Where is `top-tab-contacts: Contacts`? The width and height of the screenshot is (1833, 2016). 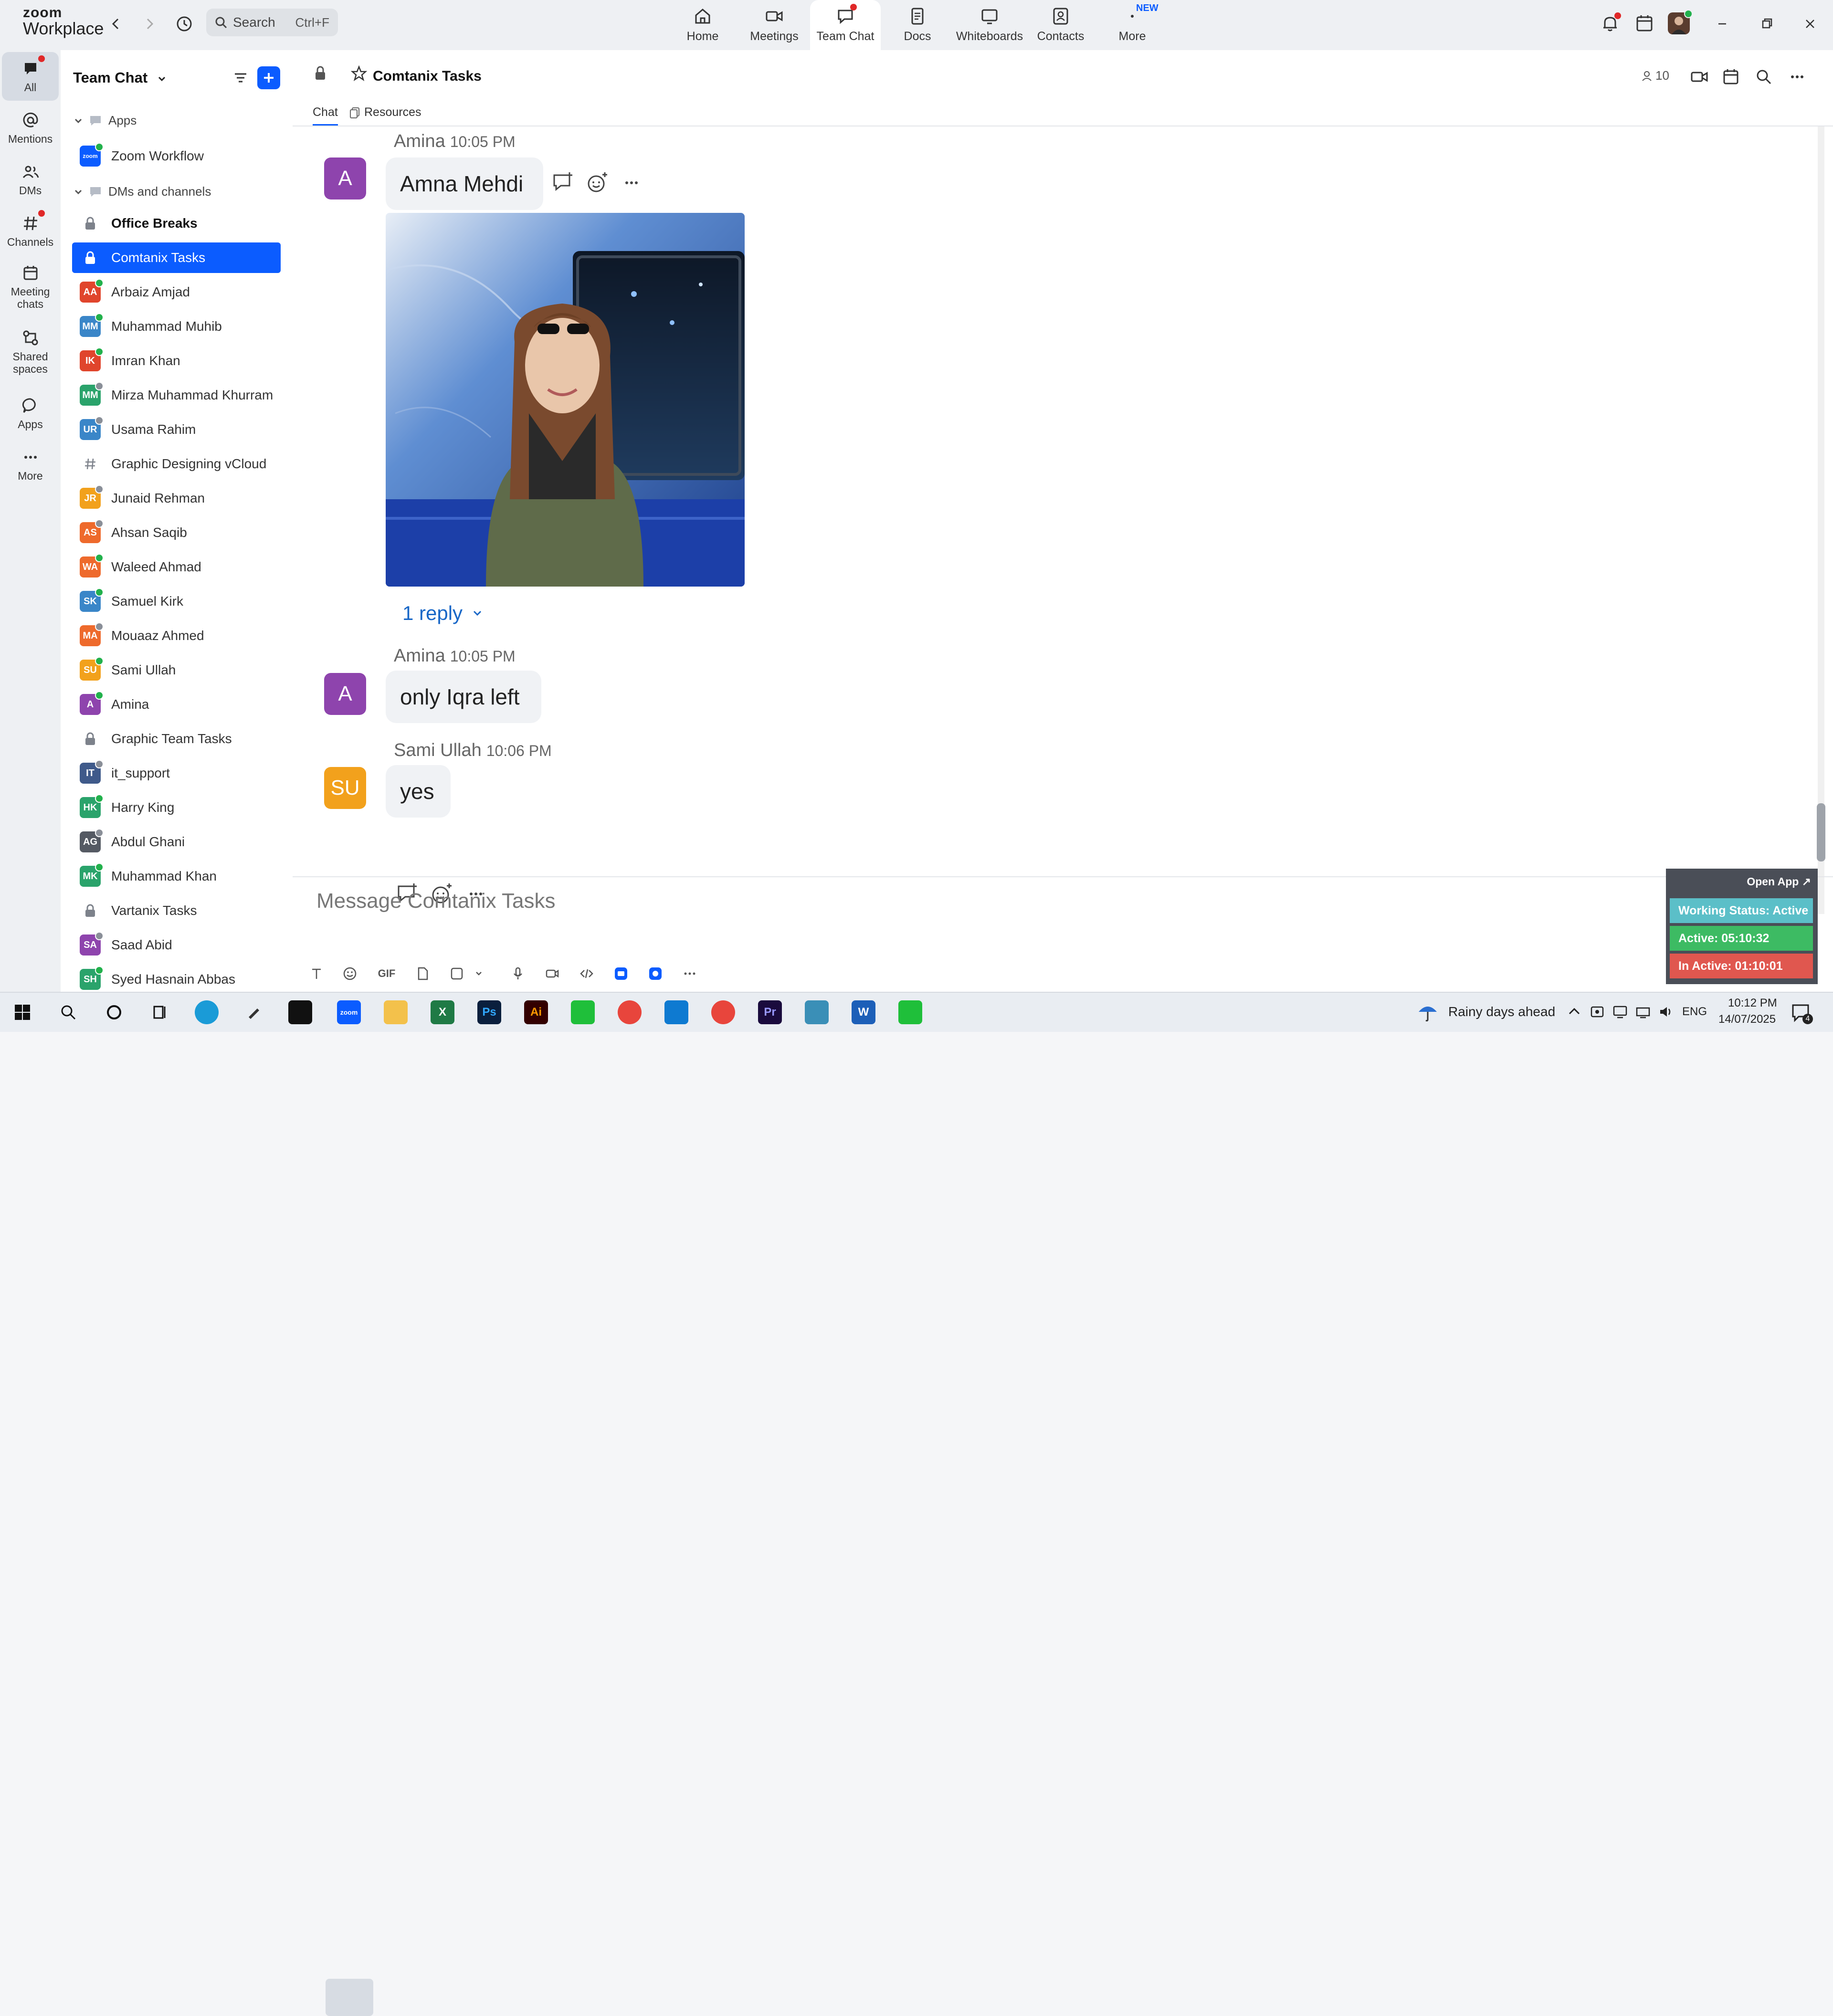
top-tab-contacts: Contacts is located at coordinates (1060, 25).